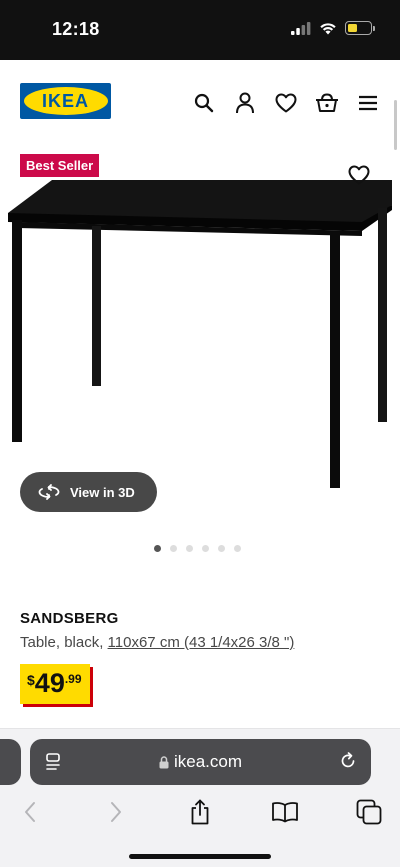 The height and width of the screenshot is (867, 400). I want to click on price-decimals: .99, so click(73, 679).